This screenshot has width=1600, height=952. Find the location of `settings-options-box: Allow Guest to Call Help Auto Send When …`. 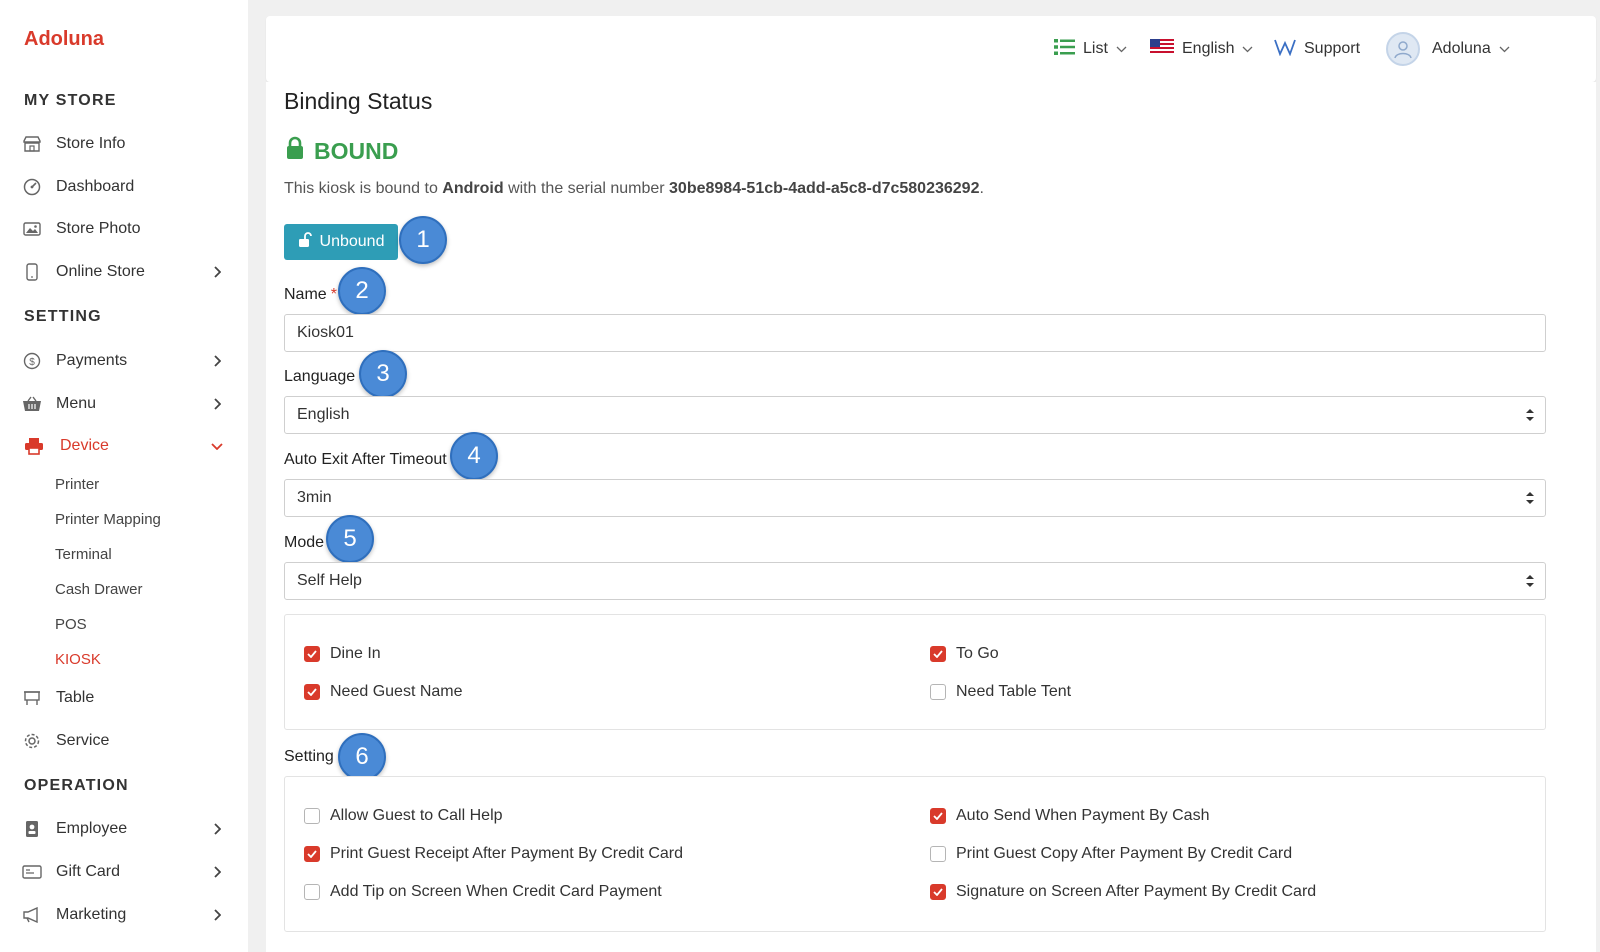

settings-options-box: Allow Guest to Call Help Auto Send When … is located at coordinates (915, 854).